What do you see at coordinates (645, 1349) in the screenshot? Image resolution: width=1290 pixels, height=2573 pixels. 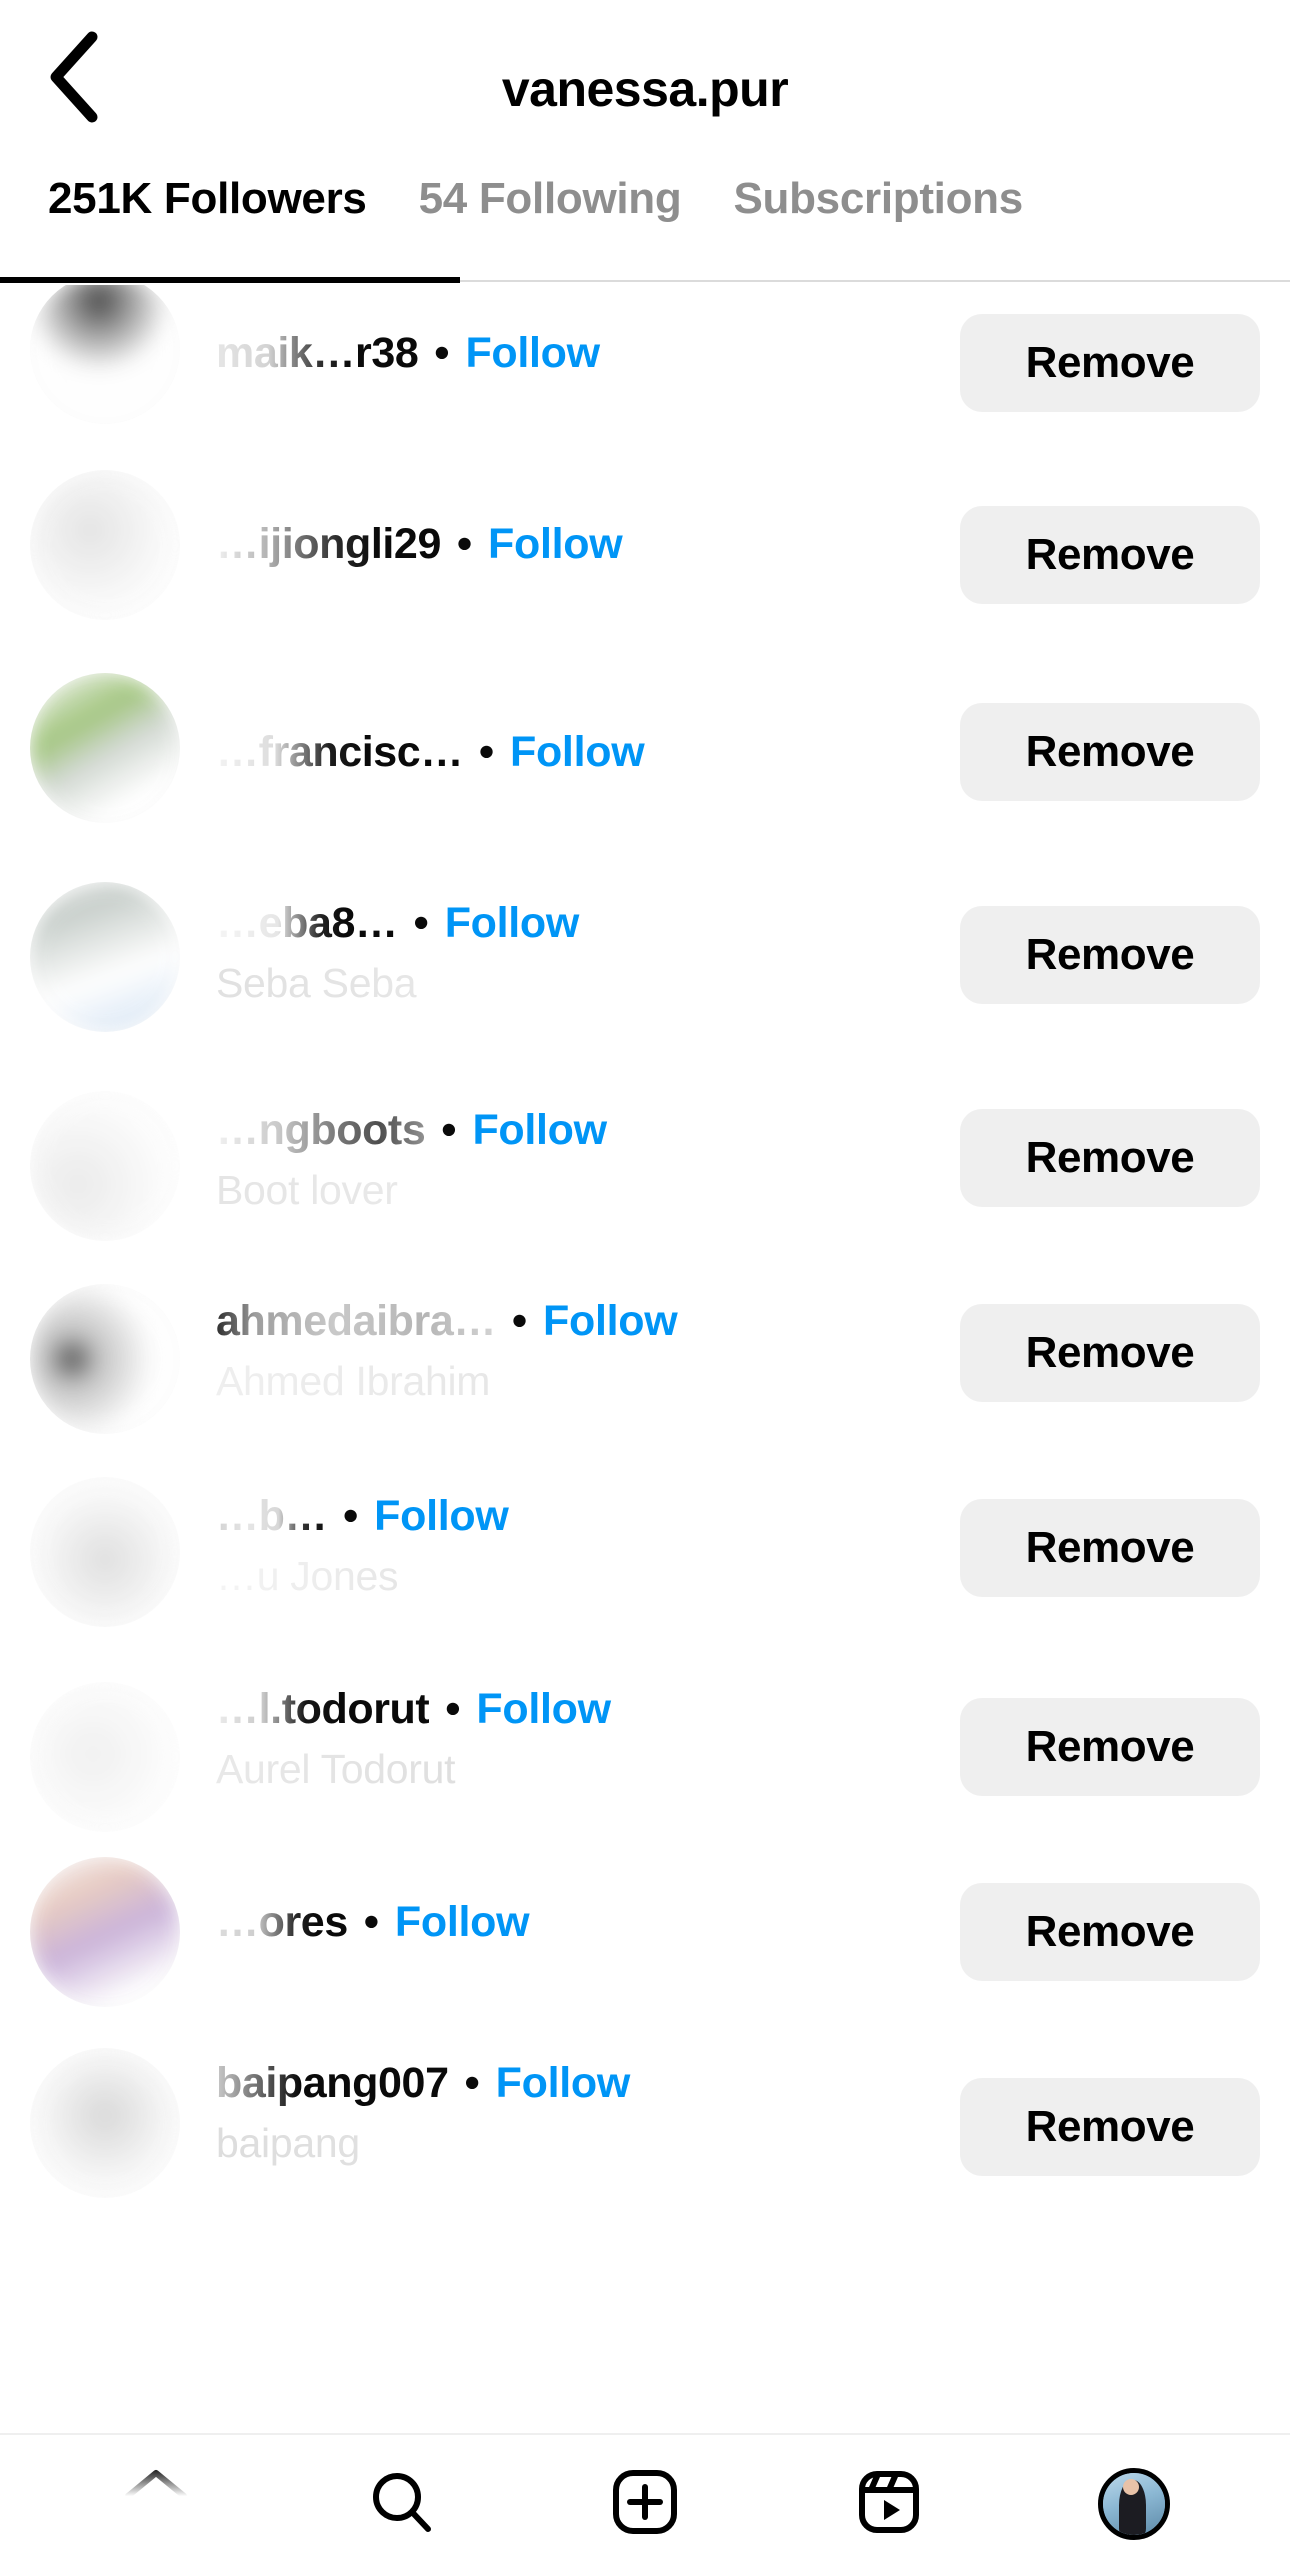 I see `follower-row: ahmedaibra… • Follow Ahmed Ibrahim Remove` at bounding box center [645, 1349].